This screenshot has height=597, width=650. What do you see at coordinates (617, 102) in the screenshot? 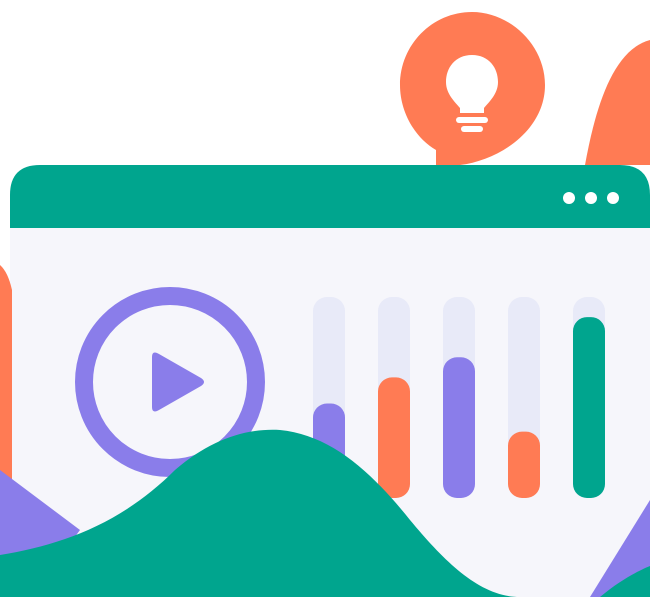
I see `orange-background-blob-right` at bounding box center [617, 102].